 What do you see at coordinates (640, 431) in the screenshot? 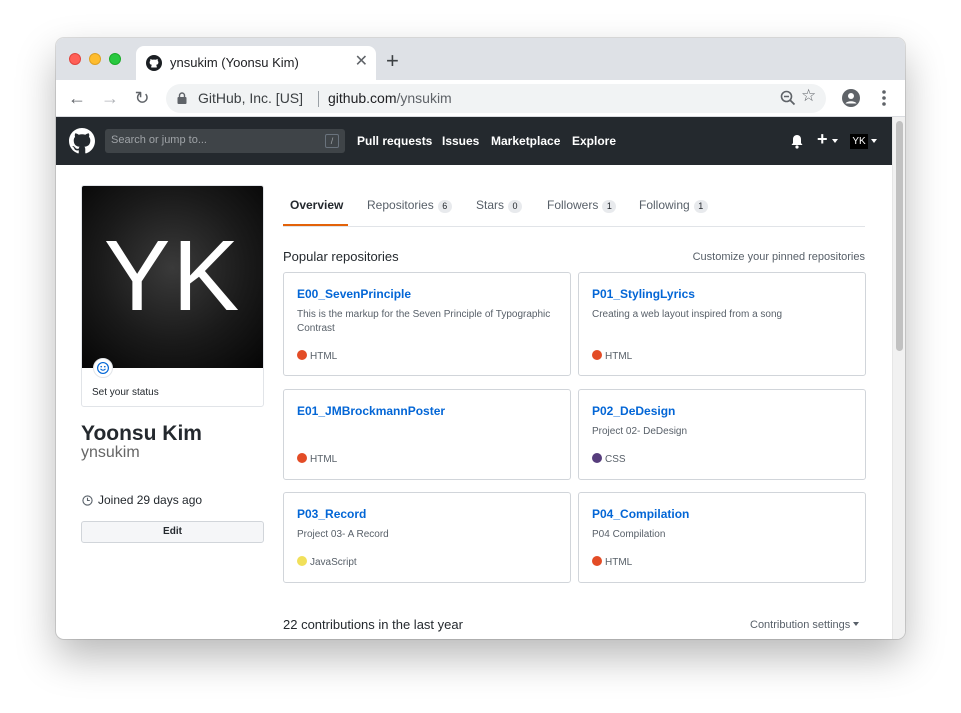
I see `repo-description: Project 02- DeDesign` at bounding box center [640, 431].